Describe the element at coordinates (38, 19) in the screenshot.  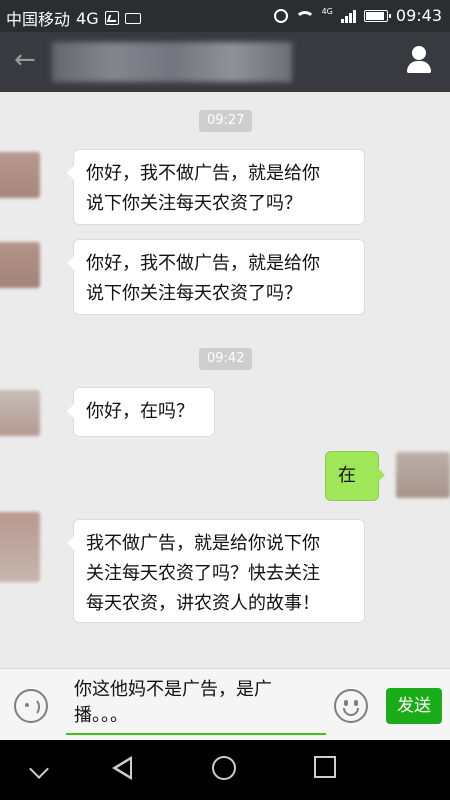
I see `carrier-label: 中国移动` at that location.